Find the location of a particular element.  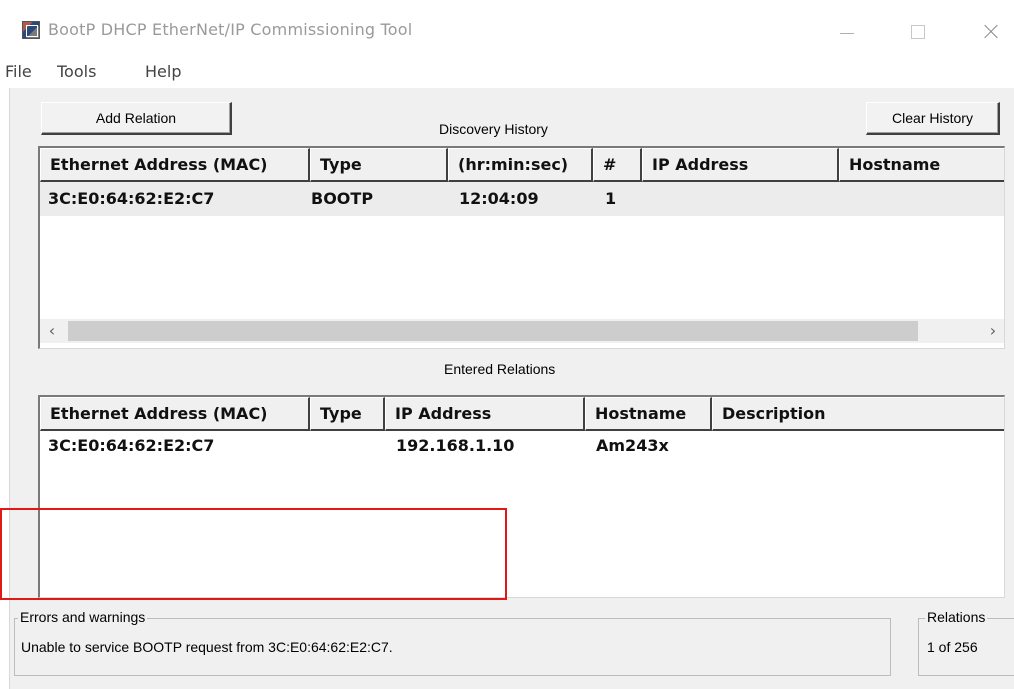

menu-file: File is located at coordinates (18, 71).